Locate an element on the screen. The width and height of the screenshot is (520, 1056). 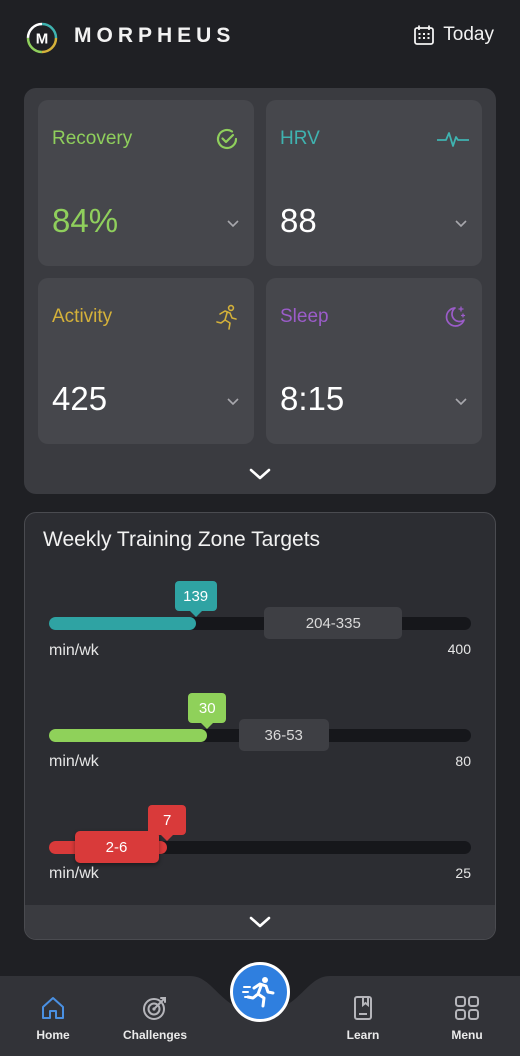
today-label: Today is located at coordinates (468, 34).